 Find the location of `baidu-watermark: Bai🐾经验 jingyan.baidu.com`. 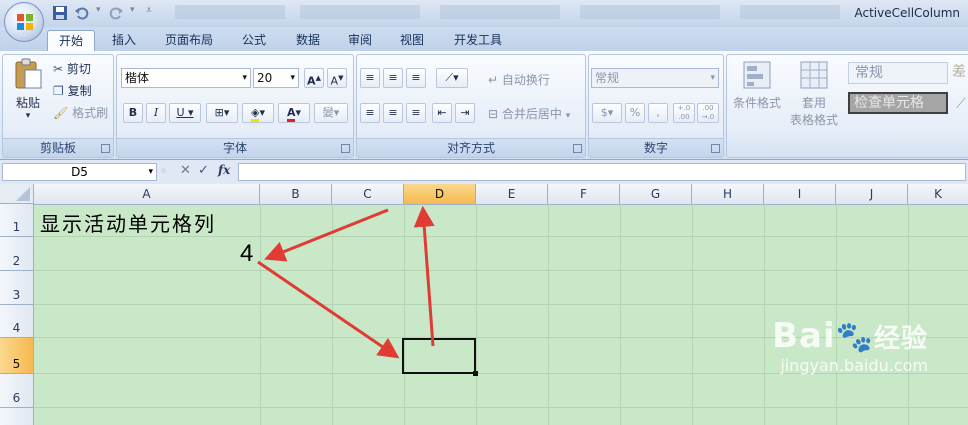

baidu-watermark: Bai🐾经验 jingyan.baidu.com is located at coordinates (850, 345).